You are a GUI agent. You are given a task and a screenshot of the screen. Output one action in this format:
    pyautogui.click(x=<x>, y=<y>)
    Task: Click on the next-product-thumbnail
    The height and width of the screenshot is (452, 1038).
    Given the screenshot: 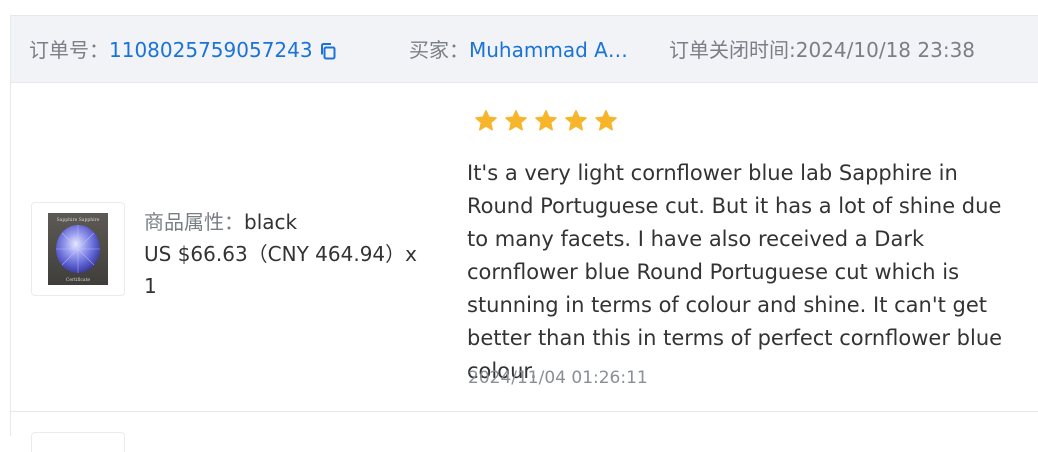 What is the action you would take?
    pyautogui.click(x=78, y=442)
    